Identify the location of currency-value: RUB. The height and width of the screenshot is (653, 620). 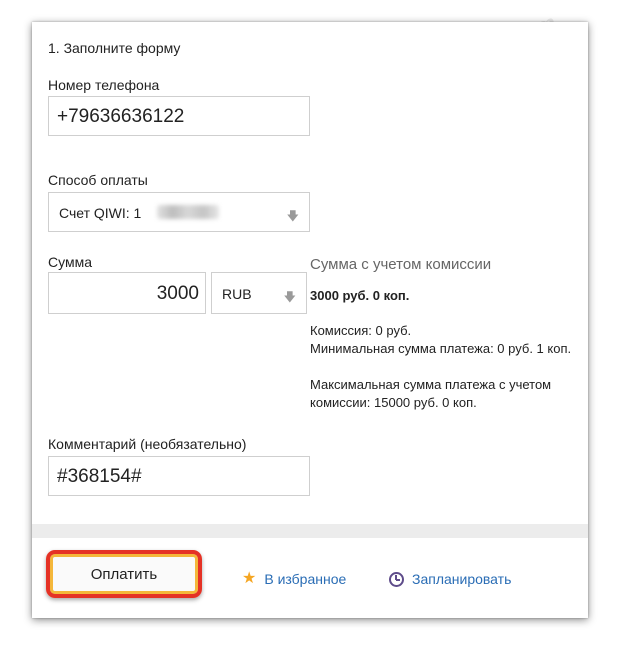
(237, 294).